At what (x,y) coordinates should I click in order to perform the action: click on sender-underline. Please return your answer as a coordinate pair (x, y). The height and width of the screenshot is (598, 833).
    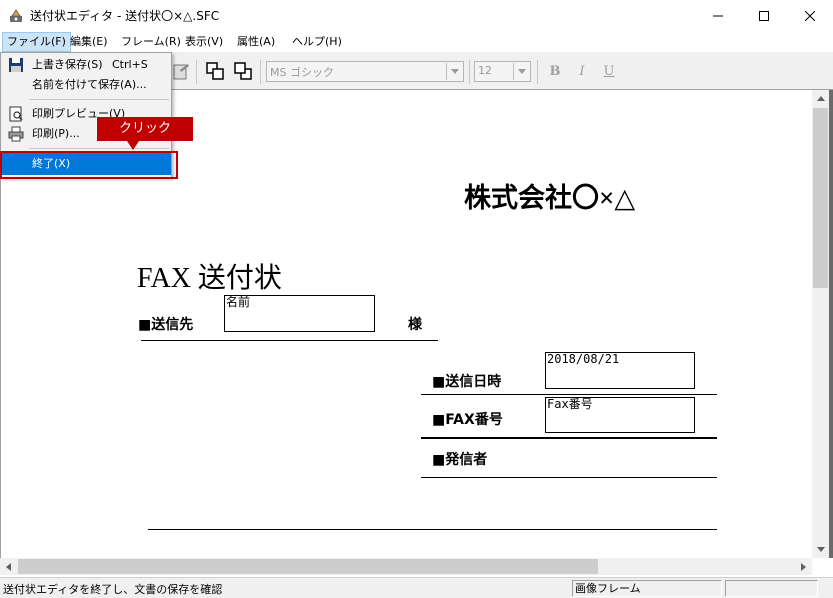
    Looking at the image, I should click on (569, 477).